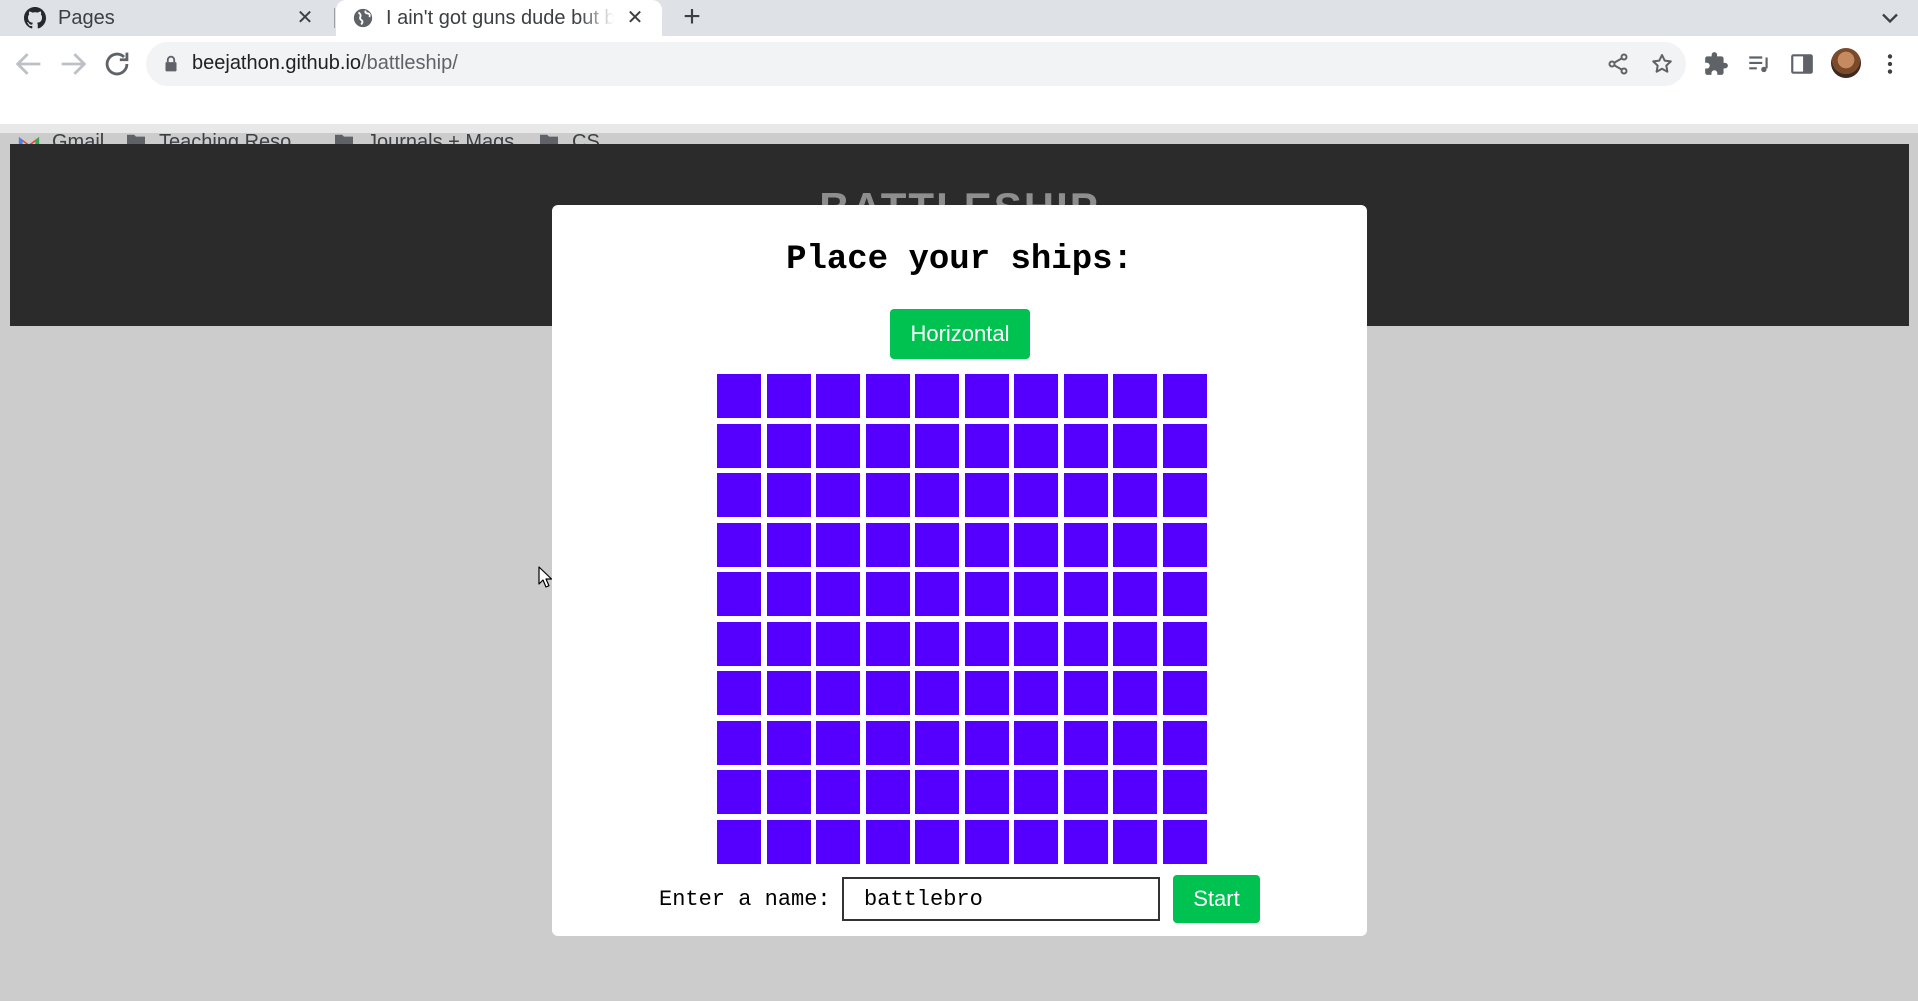 Image resolution: width=1918 pixels, height=1001 pixels. I want to click on menu-icon, so click(1890, 64).